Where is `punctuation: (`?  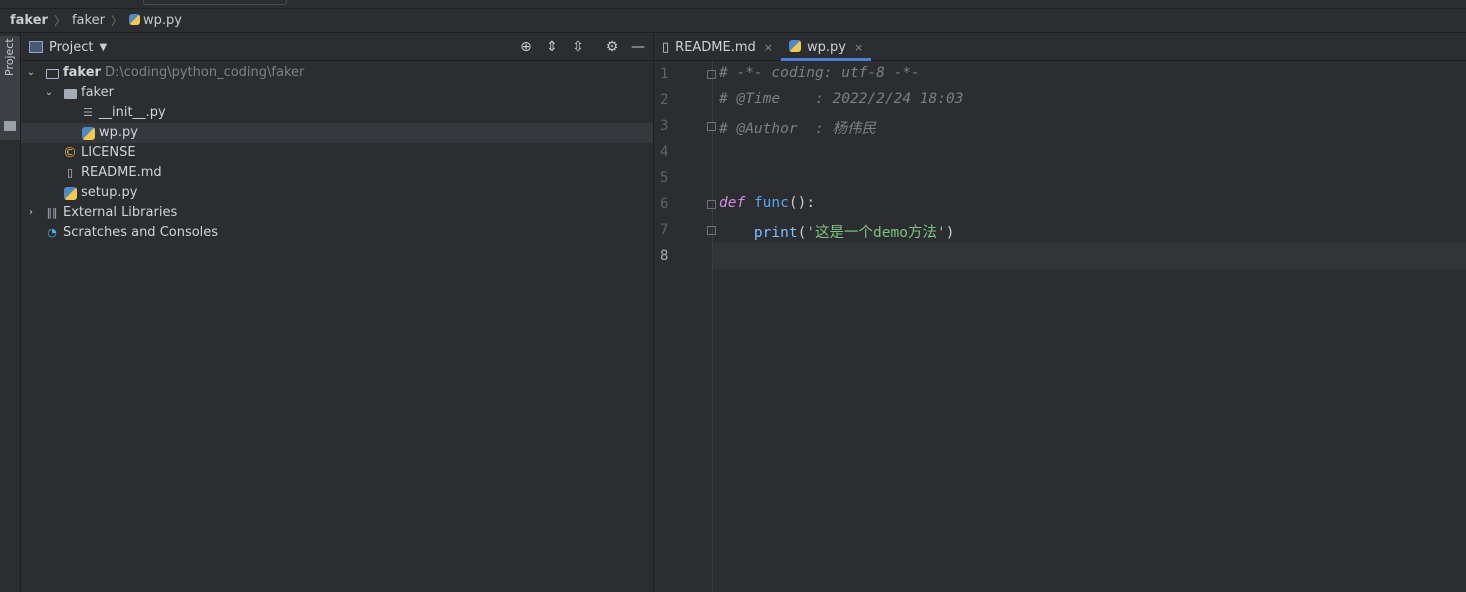 punctuation: ( is located at coordinates (802, 233).